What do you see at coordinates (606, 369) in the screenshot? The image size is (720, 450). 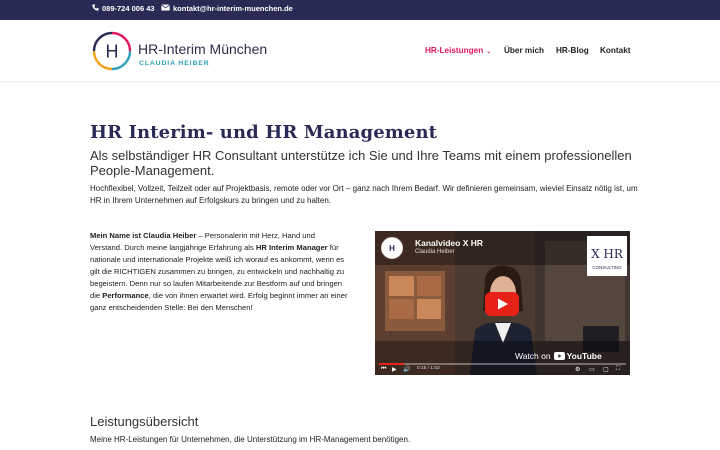 I see `cast-icon: ▢` at bounding box center [606, 369].